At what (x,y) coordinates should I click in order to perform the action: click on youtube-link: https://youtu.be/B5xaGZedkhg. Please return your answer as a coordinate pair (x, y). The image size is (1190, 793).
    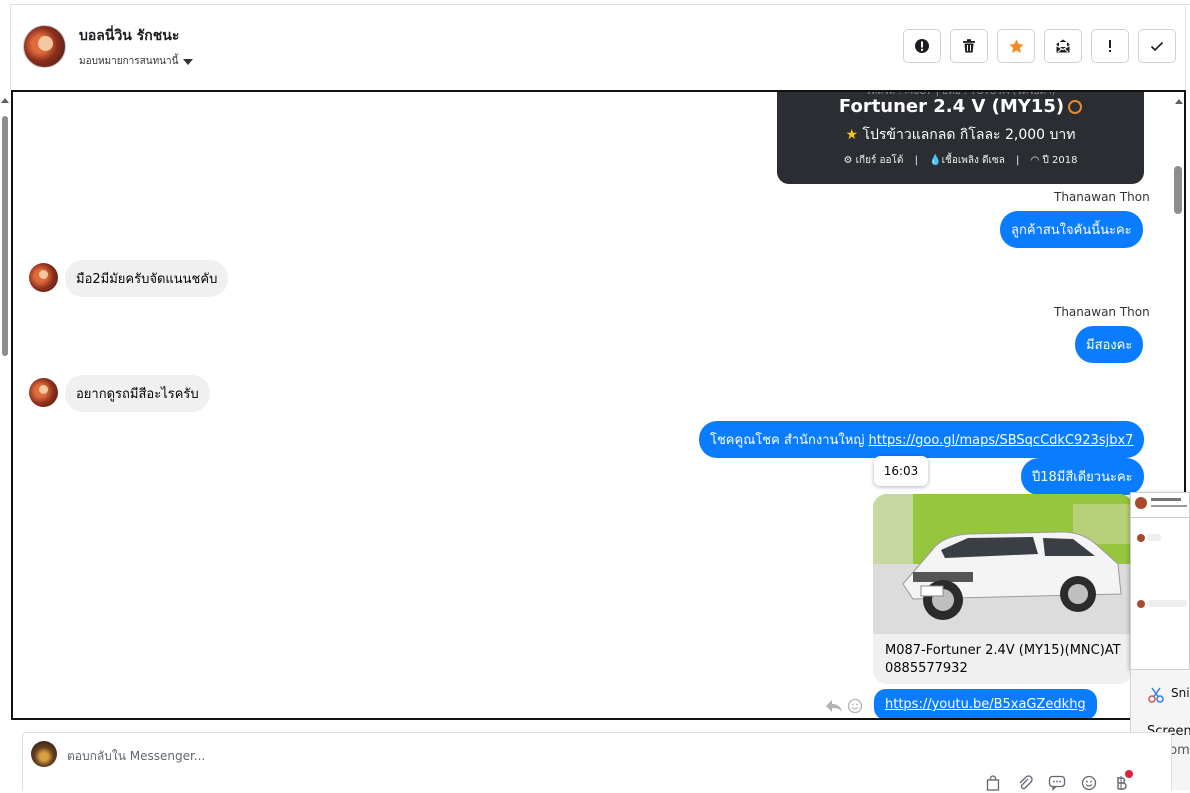
    Looking at the image, I should click on (985, 704).